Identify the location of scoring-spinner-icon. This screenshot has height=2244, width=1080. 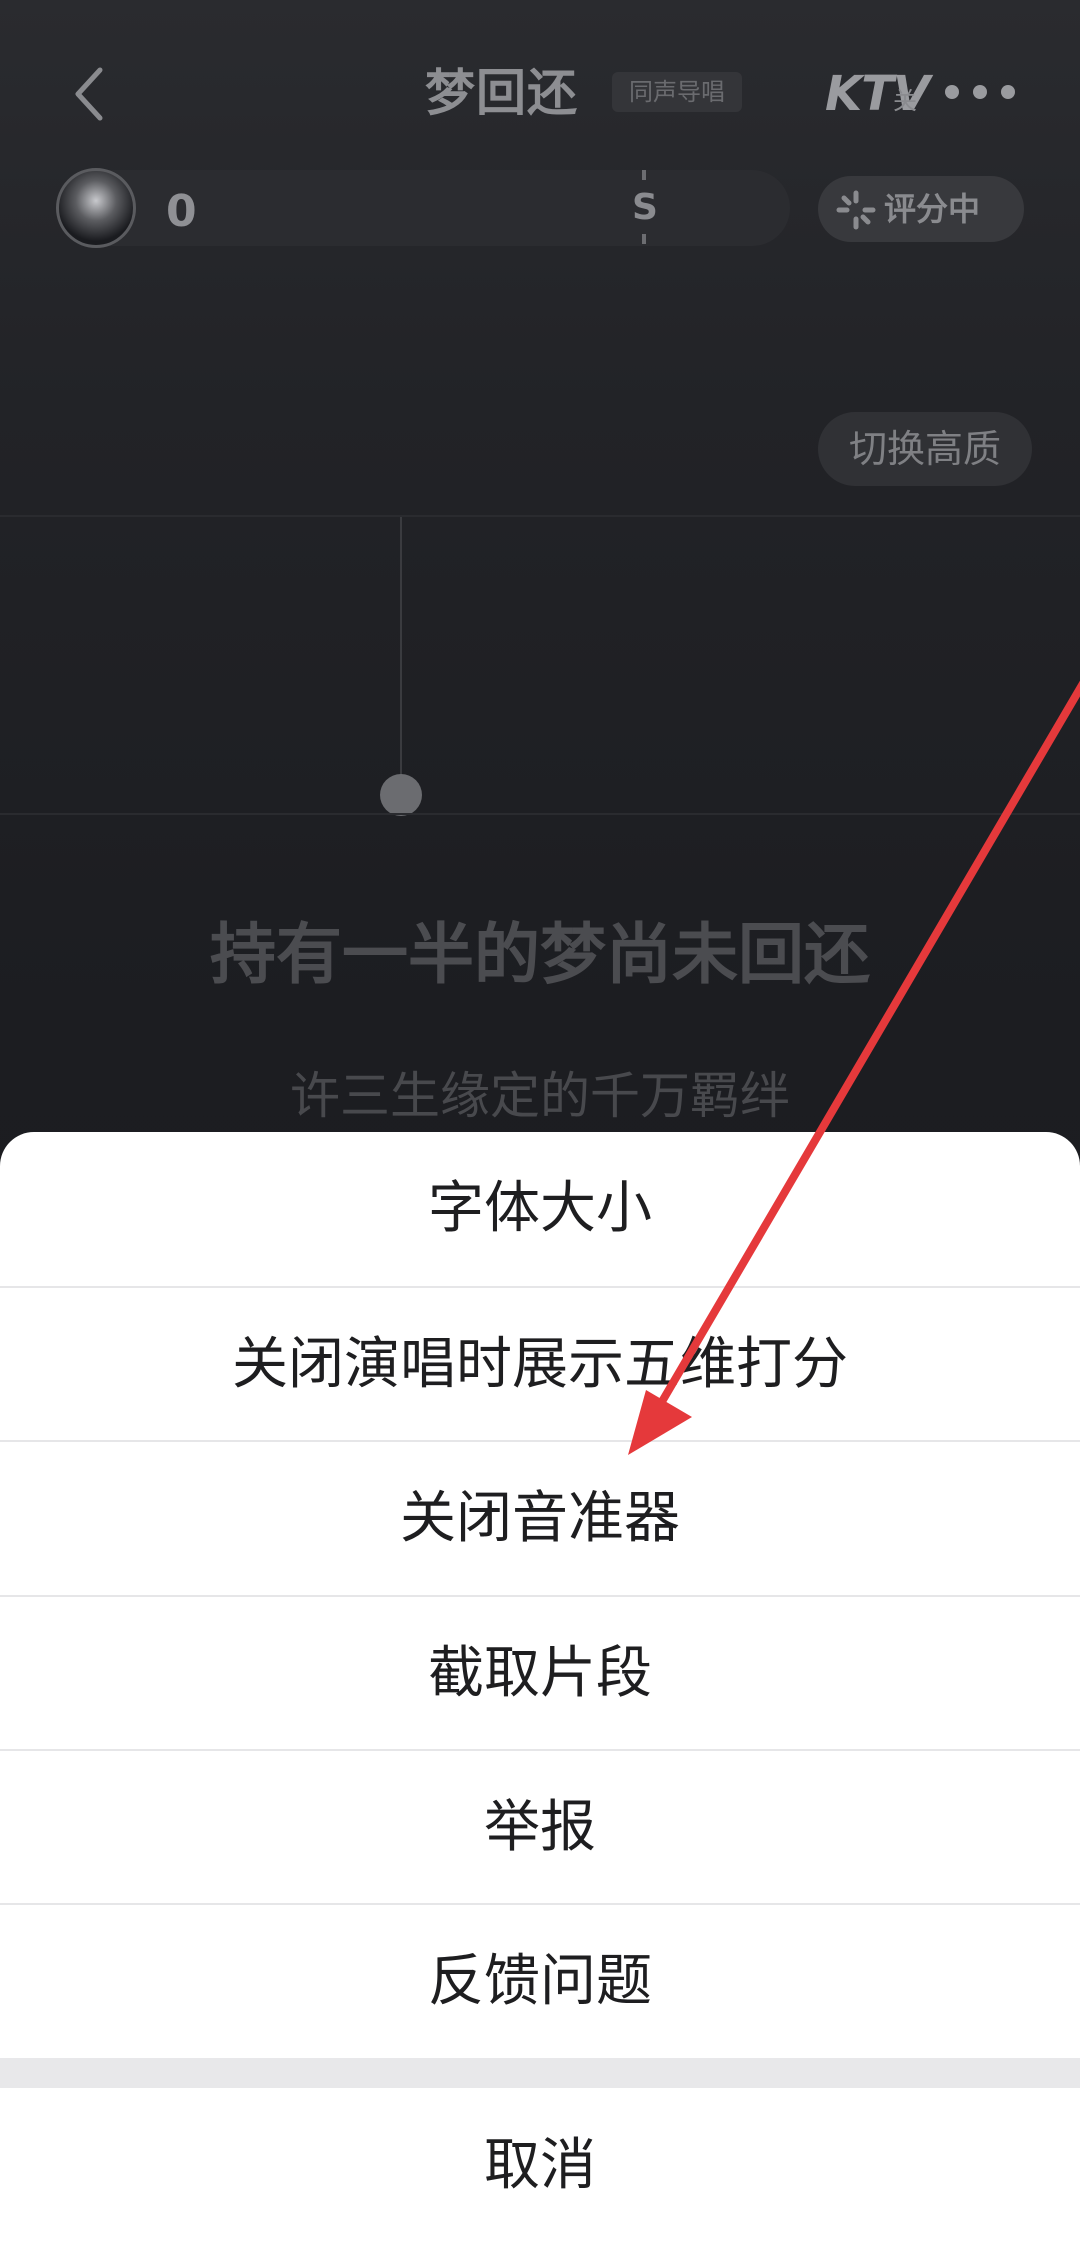
(856, 210).